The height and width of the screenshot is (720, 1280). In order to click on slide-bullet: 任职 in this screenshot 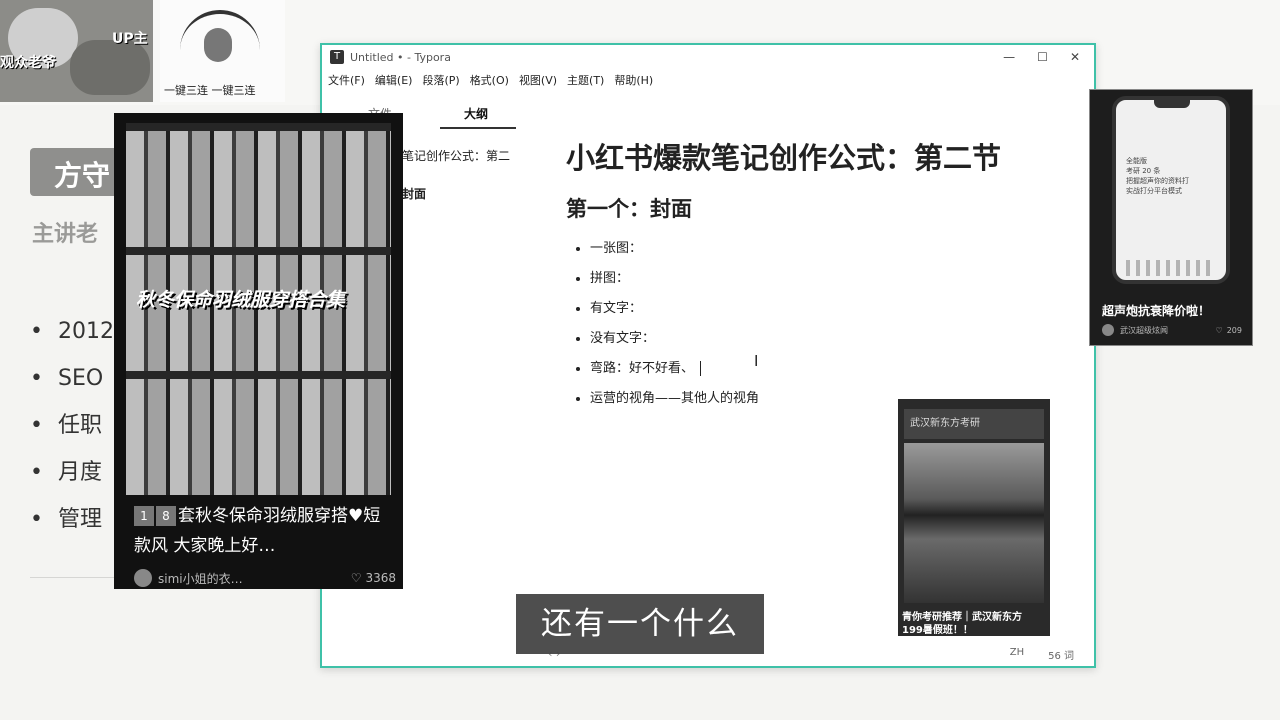, I will do `click(72, 429)`.